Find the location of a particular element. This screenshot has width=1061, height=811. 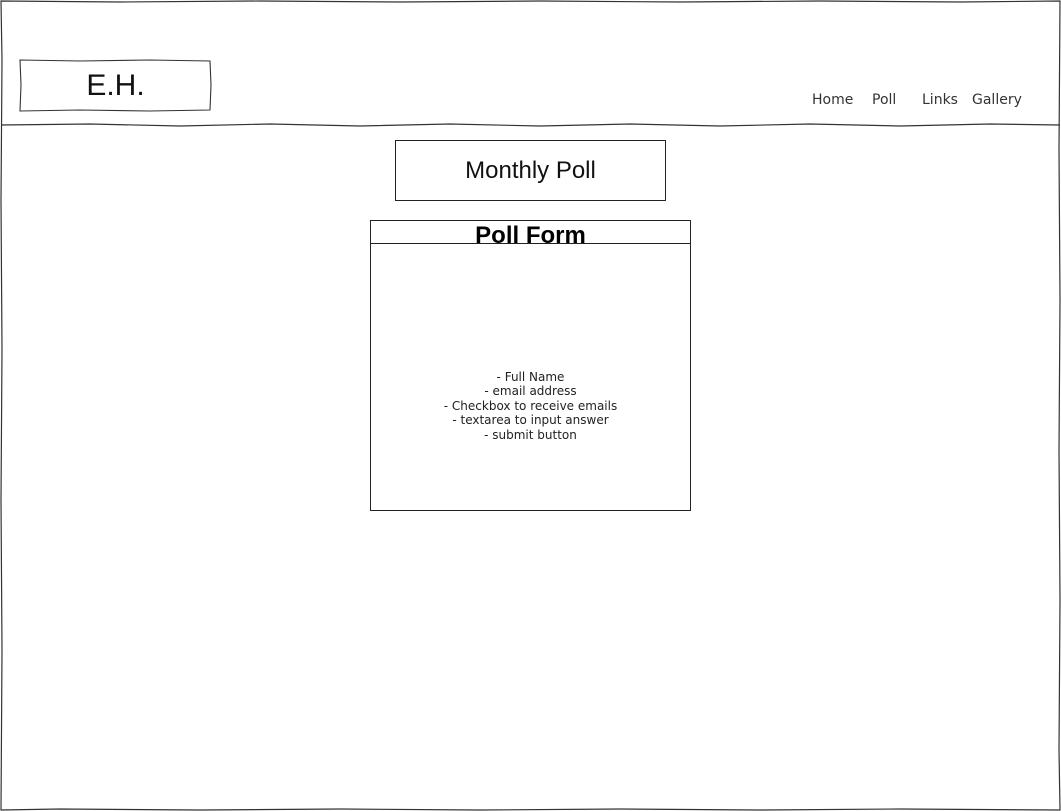

field-email-address: - email address is located at coordinates (530, 391).